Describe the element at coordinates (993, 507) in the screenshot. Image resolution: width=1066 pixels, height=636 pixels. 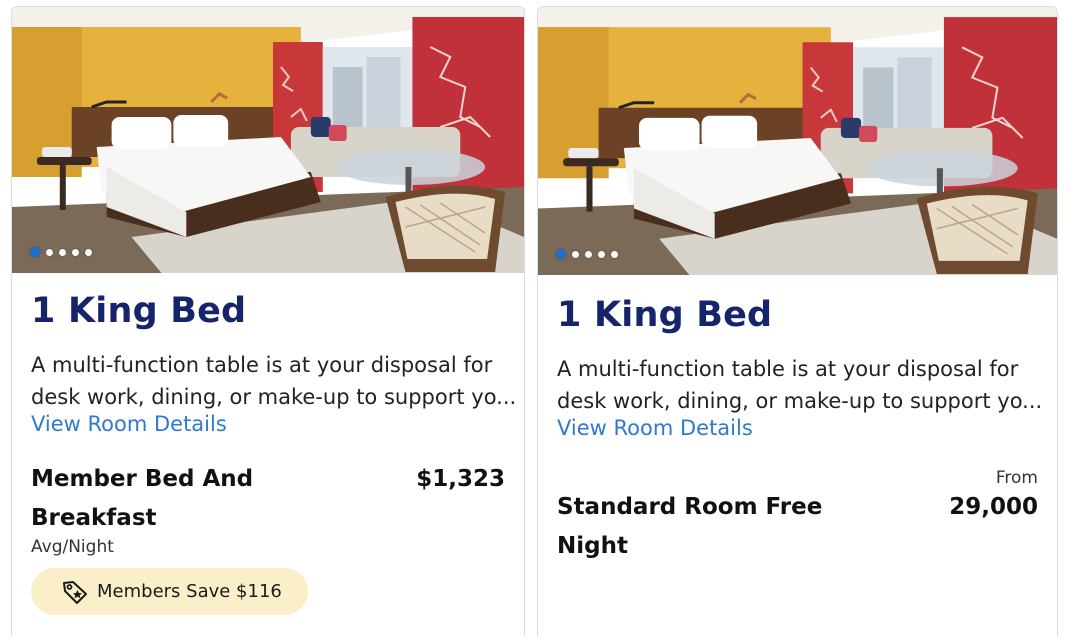
I see `rate-price: 29,000` at that location.